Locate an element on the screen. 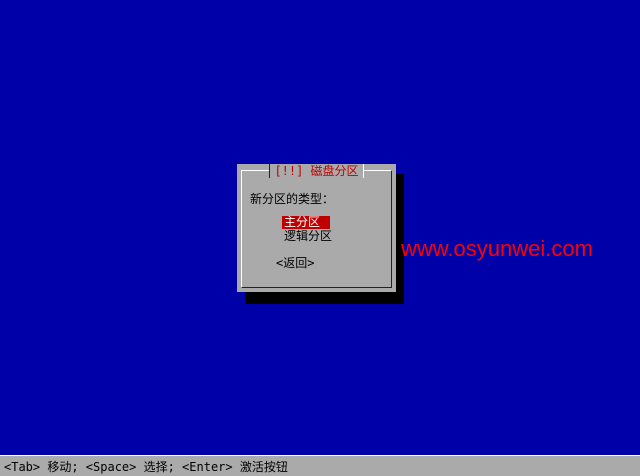  dialog-title: [!!] 磁盘分区 is located at coordinates (316, 171).